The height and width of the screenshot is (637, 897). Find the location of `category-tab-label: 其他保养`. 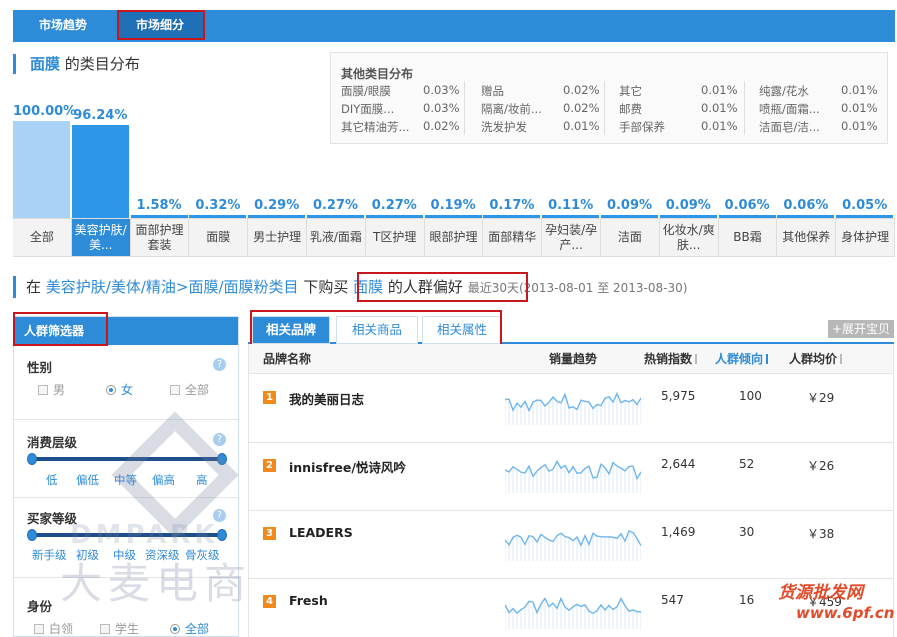

category-tab-label: 其他保养 is located at coordinates (806, 237).